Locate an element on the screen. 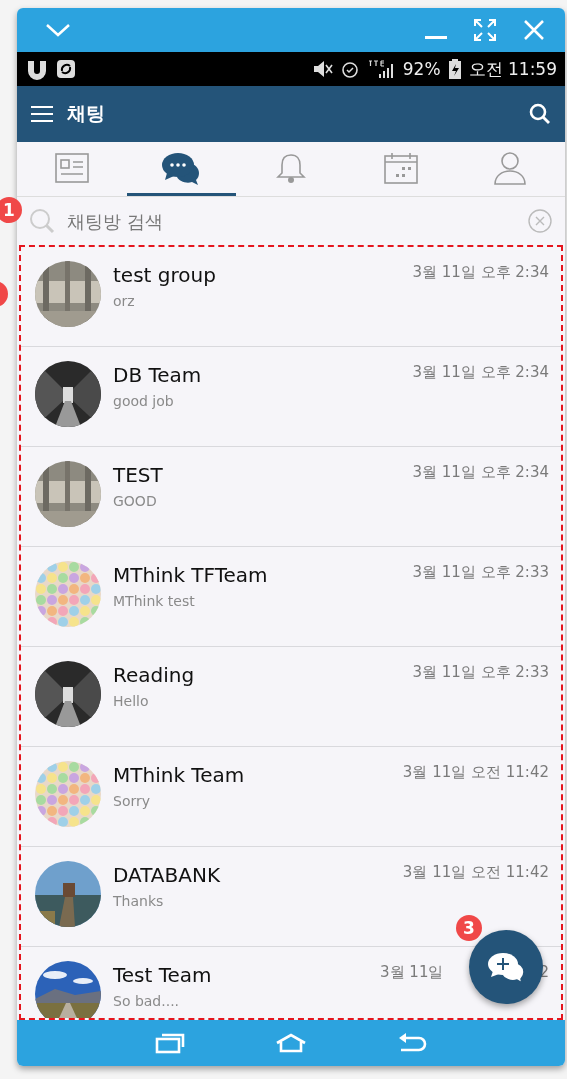 The width and height of the screenshot is (567, 1079). annotation-badge: 1 is located at coordinates (11, 210).